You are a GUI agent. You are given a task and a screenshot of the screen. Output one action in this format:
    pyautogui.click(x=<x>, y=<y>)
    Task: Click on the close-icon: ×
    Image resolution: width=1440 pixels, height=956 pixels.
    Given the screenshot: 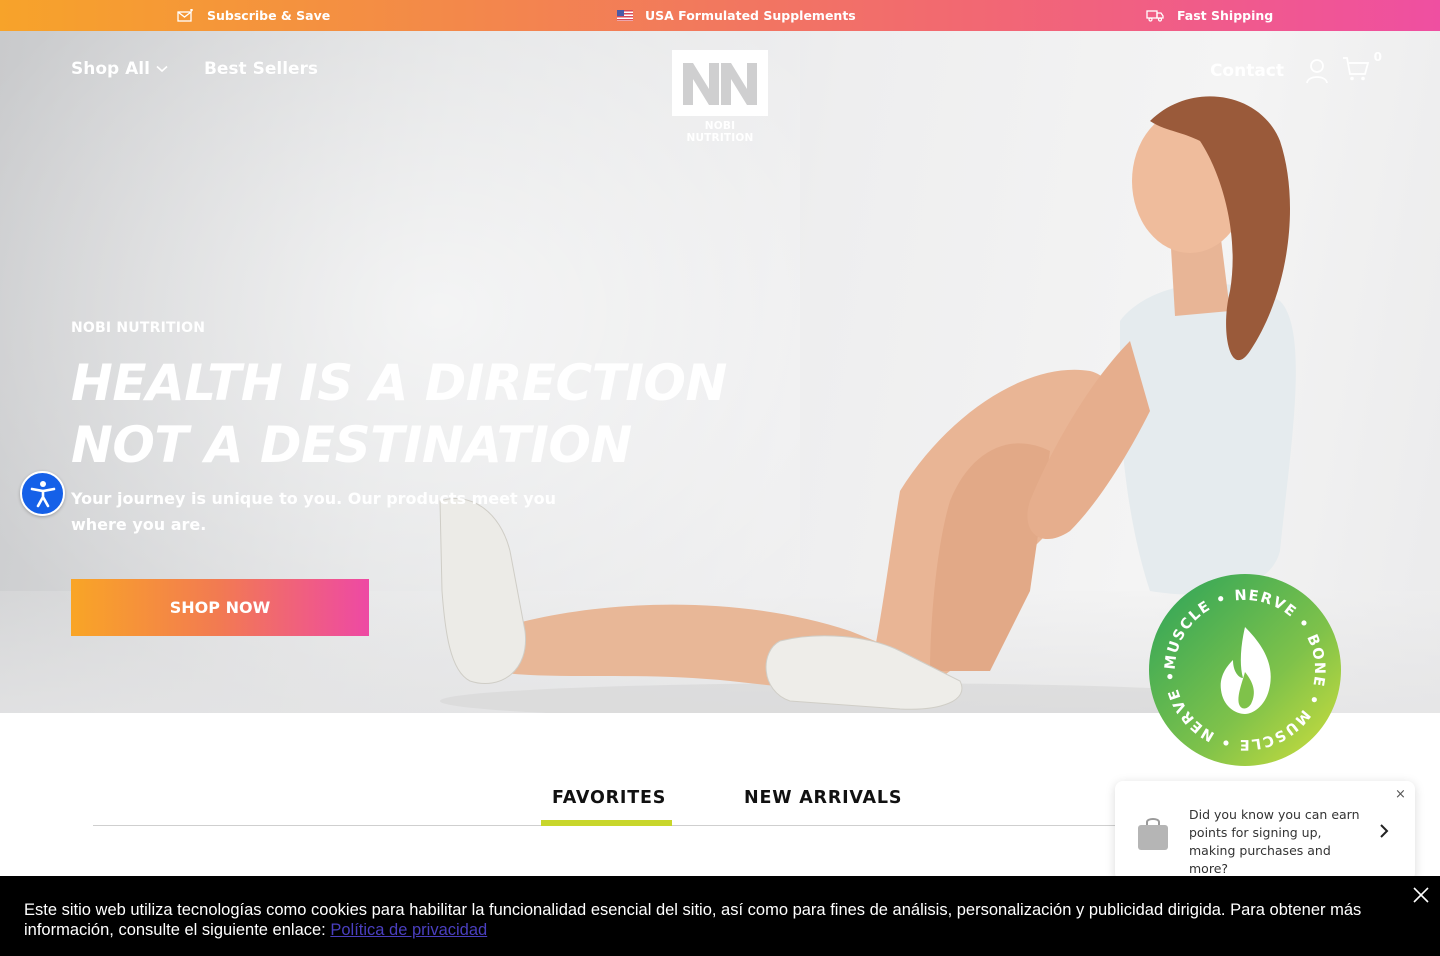 What is the action you would take?
    pyautogui.click(x=1400, y=794)
    